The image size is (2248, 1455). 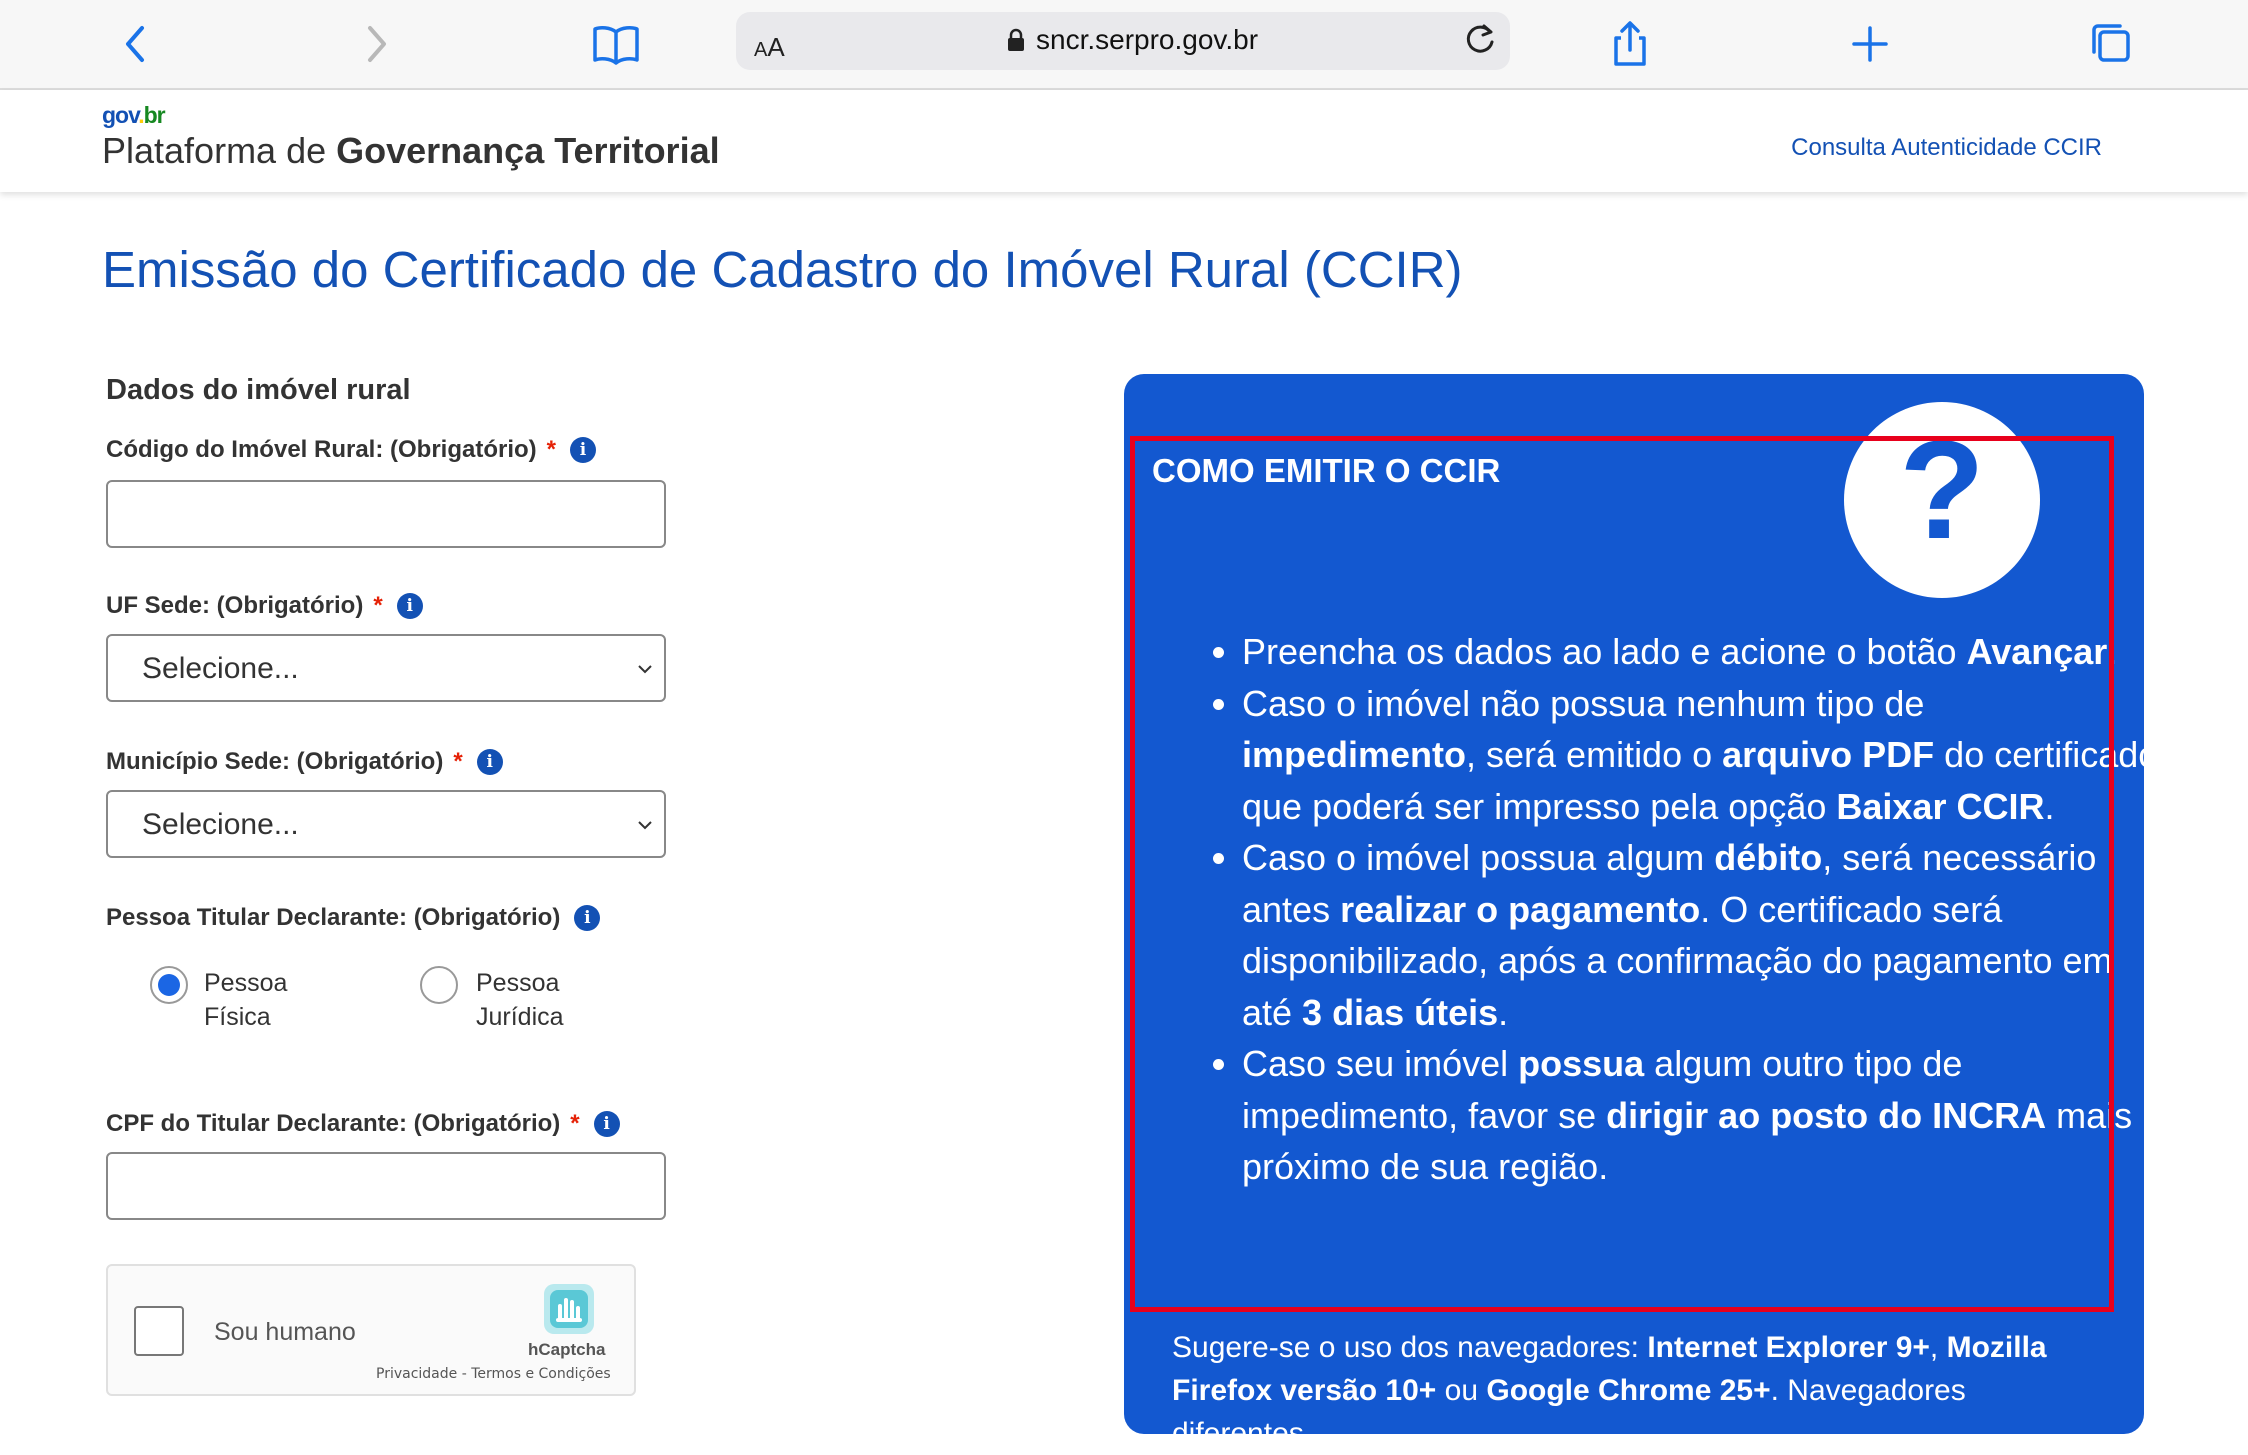 I want to click on captcha-checkbox, so click(x=159, y=1331).